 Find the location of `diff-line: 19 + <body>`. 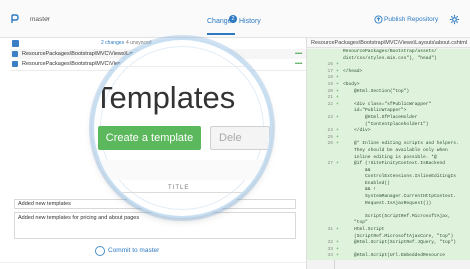

diff-line: 19 + <body> is located at coordinates (388, 85).